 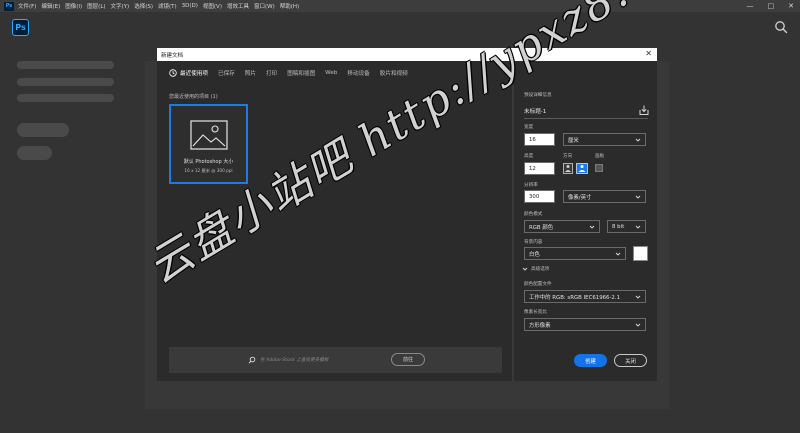 I want to click on width-unit-value: 厘米, so click(x=573, y=140).